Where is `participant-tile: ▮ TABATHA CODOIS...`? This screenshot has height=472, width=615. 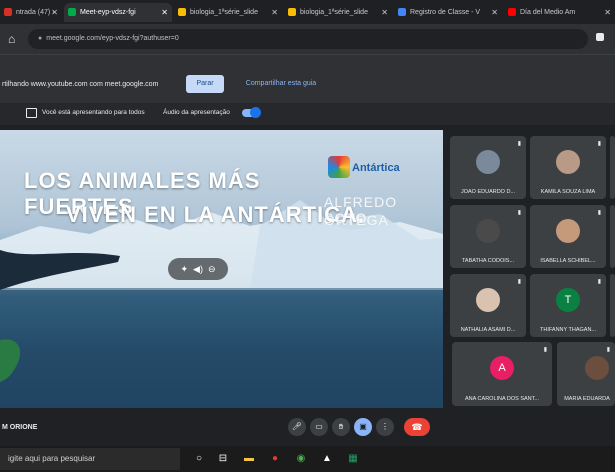
participant-tile: ▮ TABATHA CODOIS... is located at coordinates (488, 236).